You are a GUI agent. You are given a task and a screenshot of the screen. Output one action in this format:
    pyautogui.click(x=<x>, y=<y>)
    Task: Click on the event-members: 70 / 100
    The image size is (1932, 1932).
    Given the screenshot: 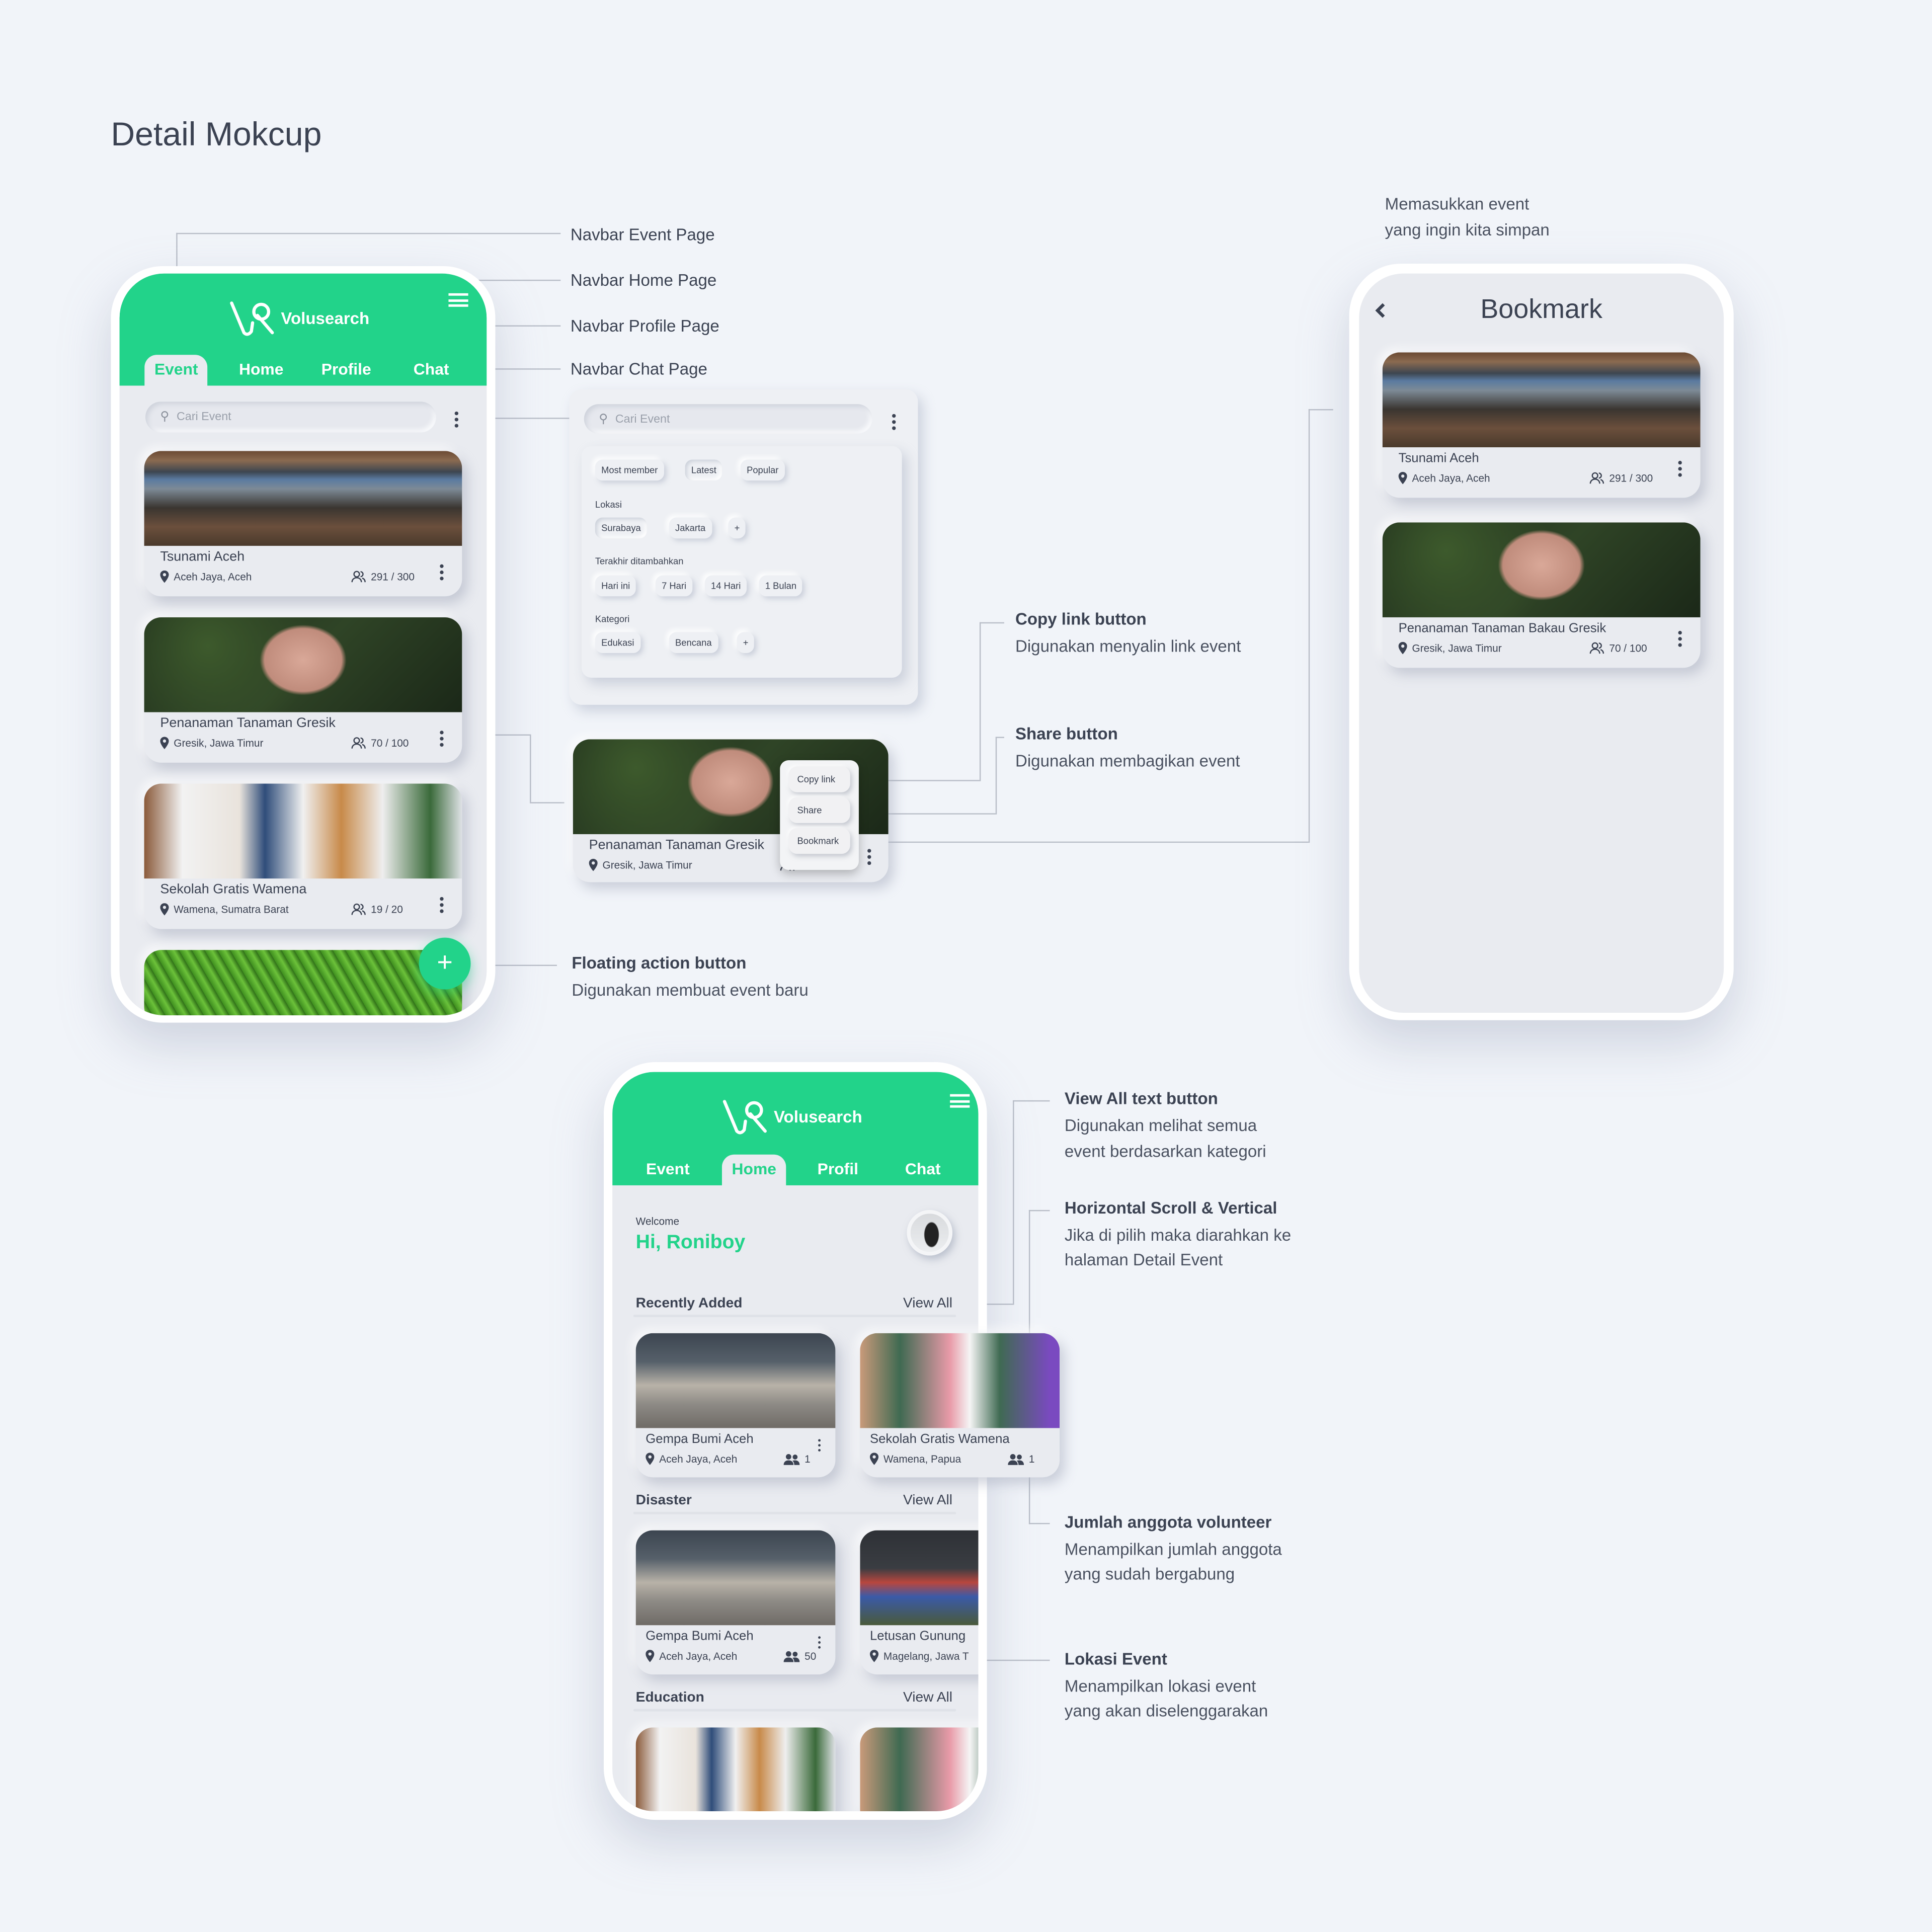 What is the action you would take?
    pyautogui.click(x=380, y=743)
    